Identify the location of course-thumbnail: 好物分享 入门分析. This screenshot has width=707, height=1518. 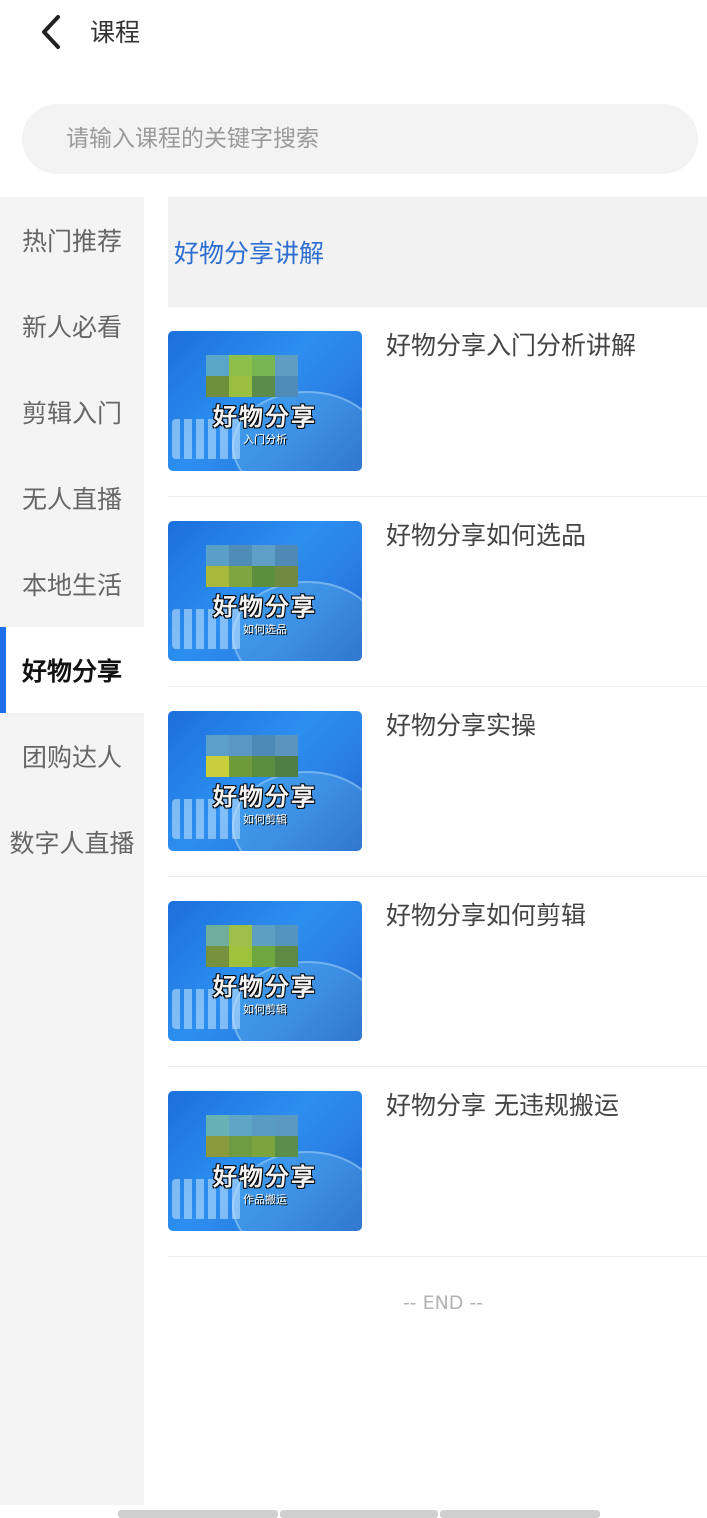
(265, 401).